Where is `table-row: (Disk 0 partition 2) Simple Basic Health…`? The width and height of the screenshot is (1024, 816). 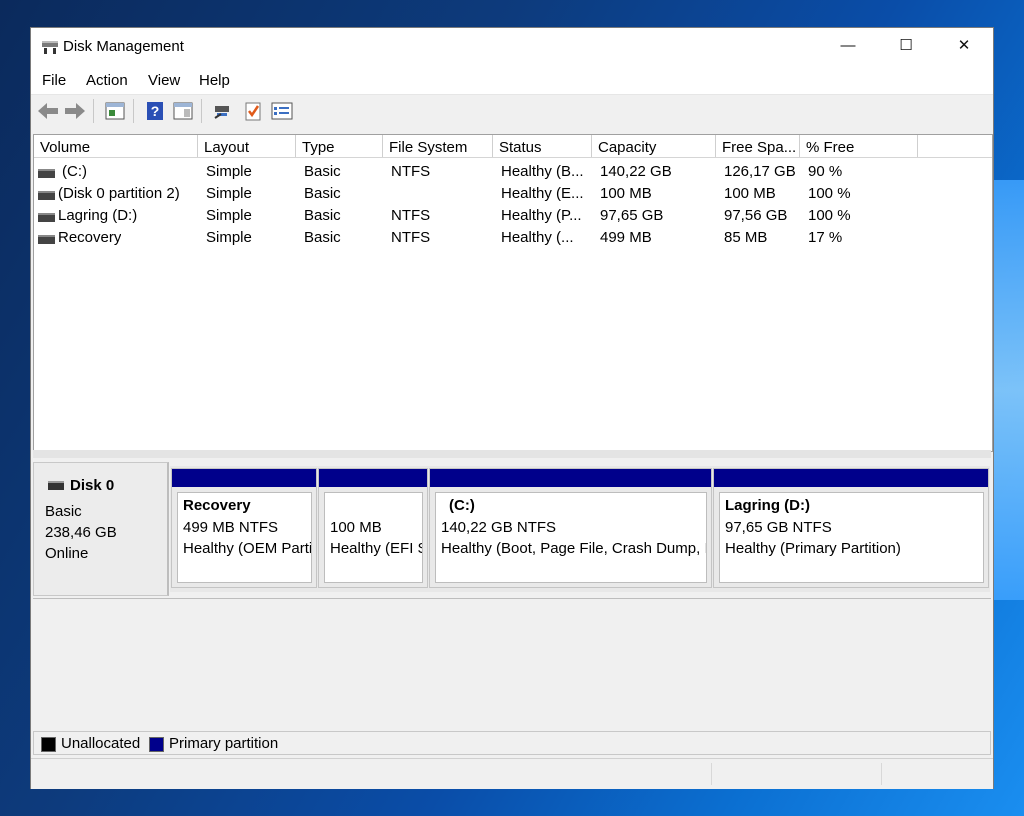 table-row: (Disk 0 partition 2) Simple Basic Health… is located at coordinates (513, 194).